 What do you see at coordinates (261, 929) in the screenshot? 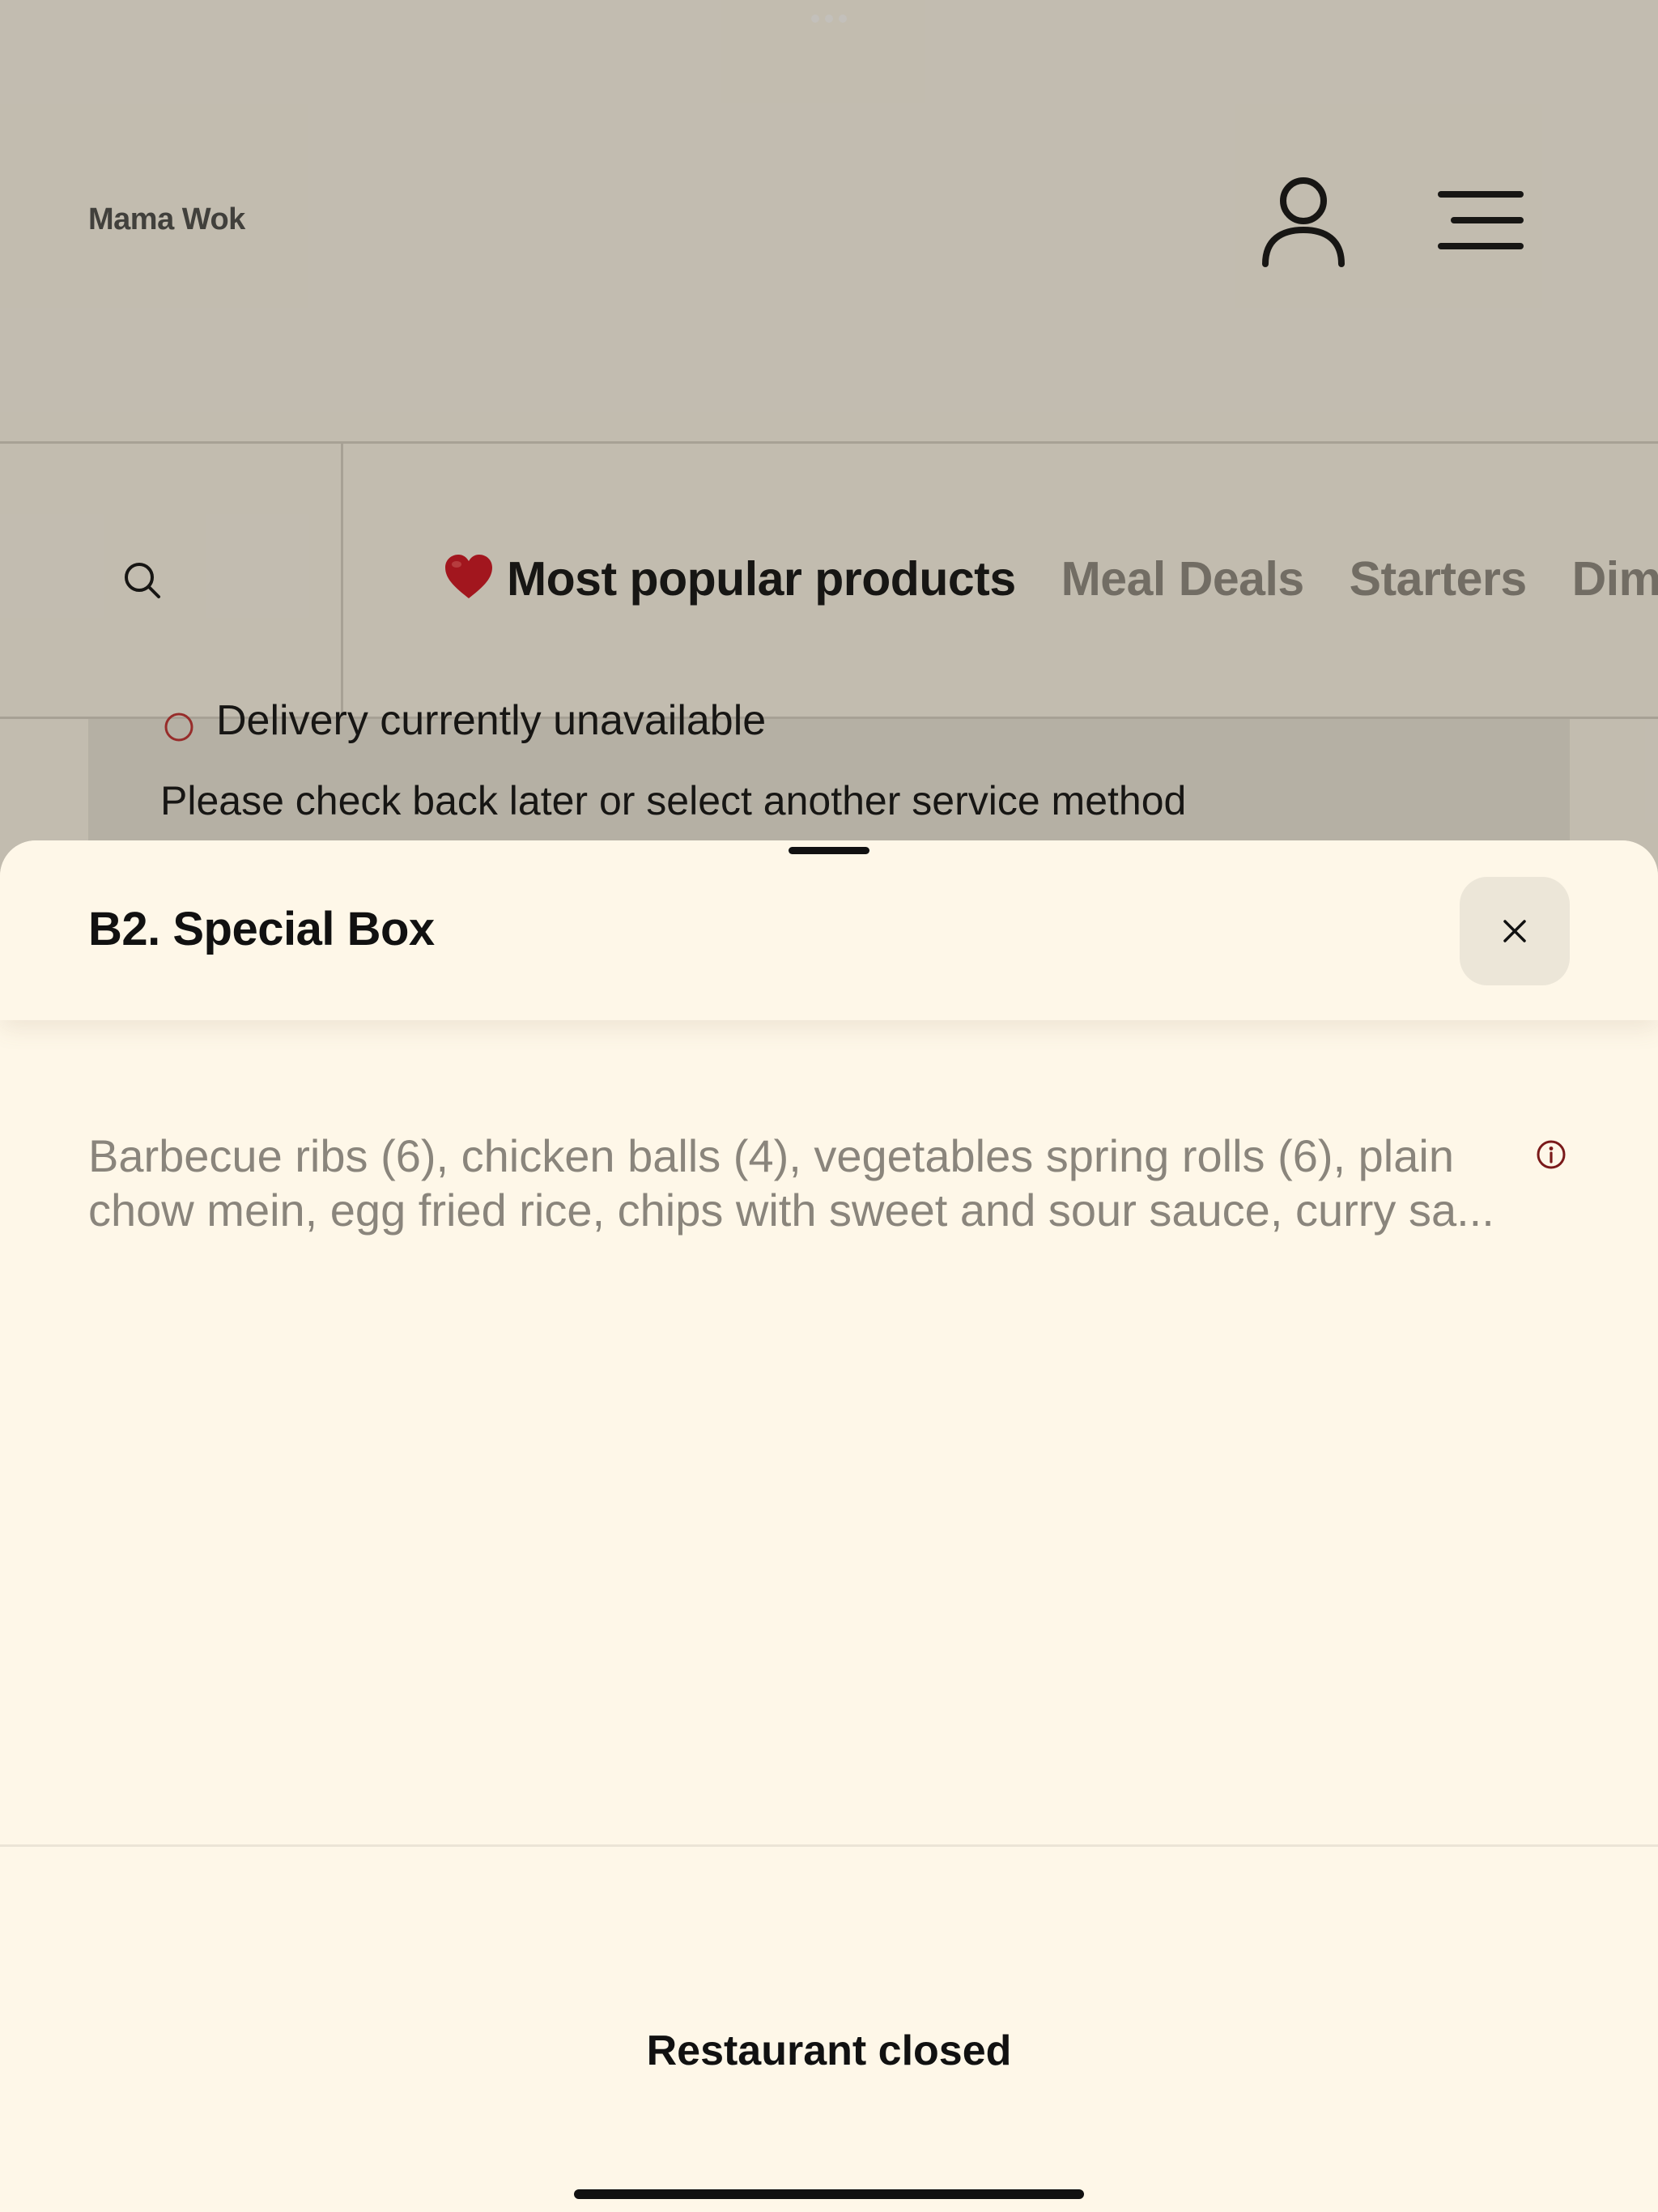
I see `product-title: B2. Special Box` at bounding box center [261, 929].